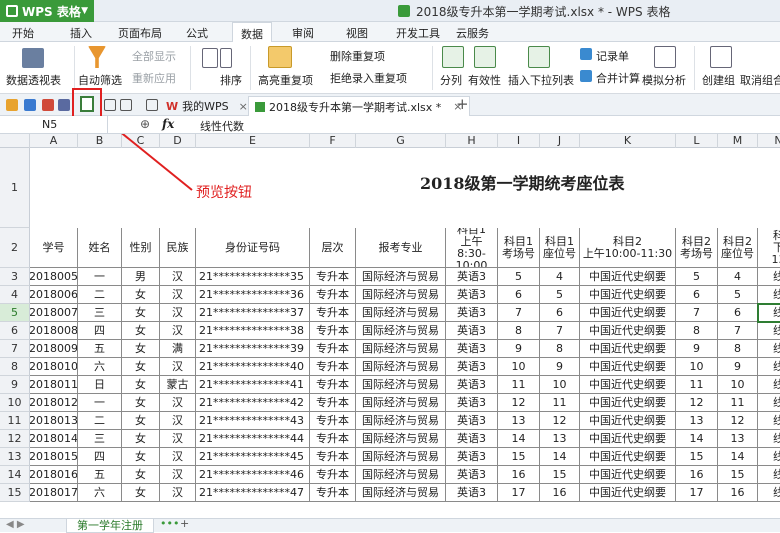 This screenshot has height=533, width=780. I want to click on cell-D5: 汉, so click(178, 313).